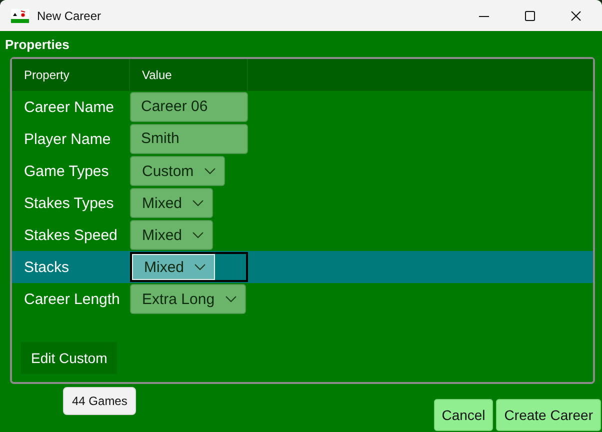  Describe the element at coordinates (72, 299) in the screenshot. I see `property-label: Career Length` at that location.